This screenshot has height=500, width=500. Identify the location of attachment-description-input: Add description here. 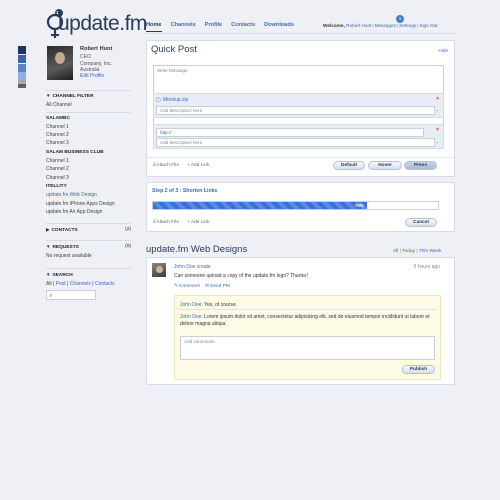
(295, 110).